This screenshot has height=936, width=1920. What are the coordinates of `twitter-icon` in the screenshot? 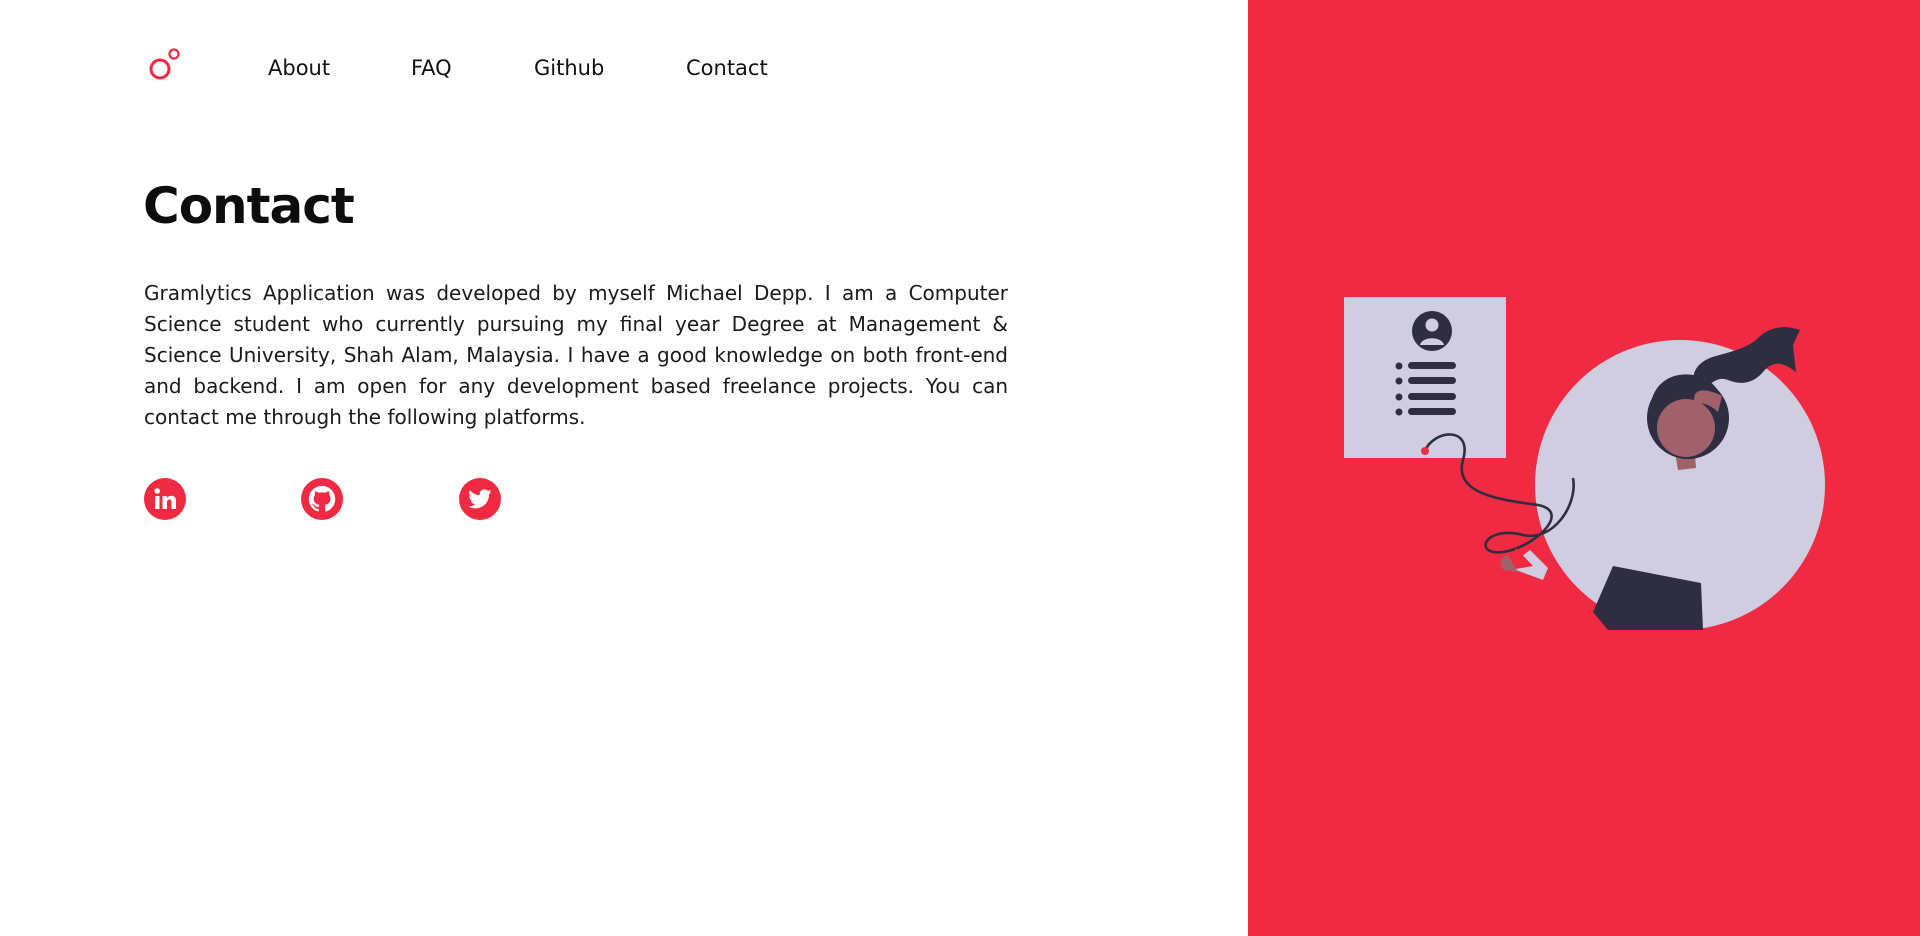 It's located at (480, 499).